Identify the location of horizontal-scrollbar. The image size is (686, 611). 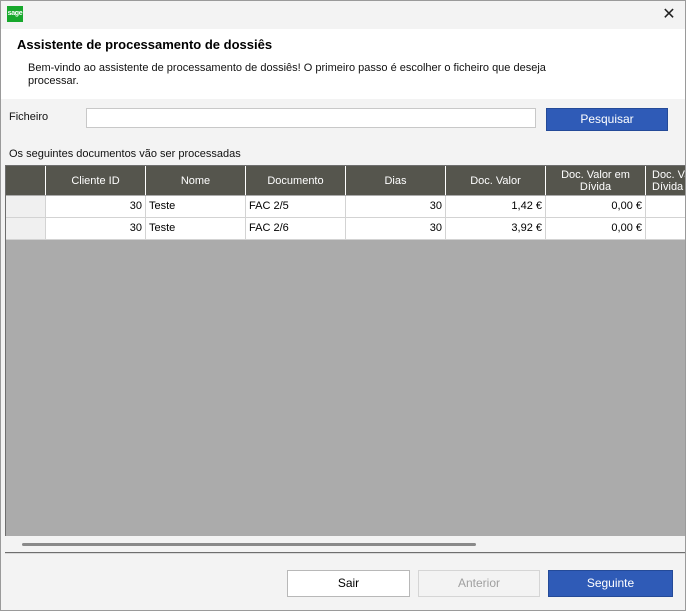
(345, 544).